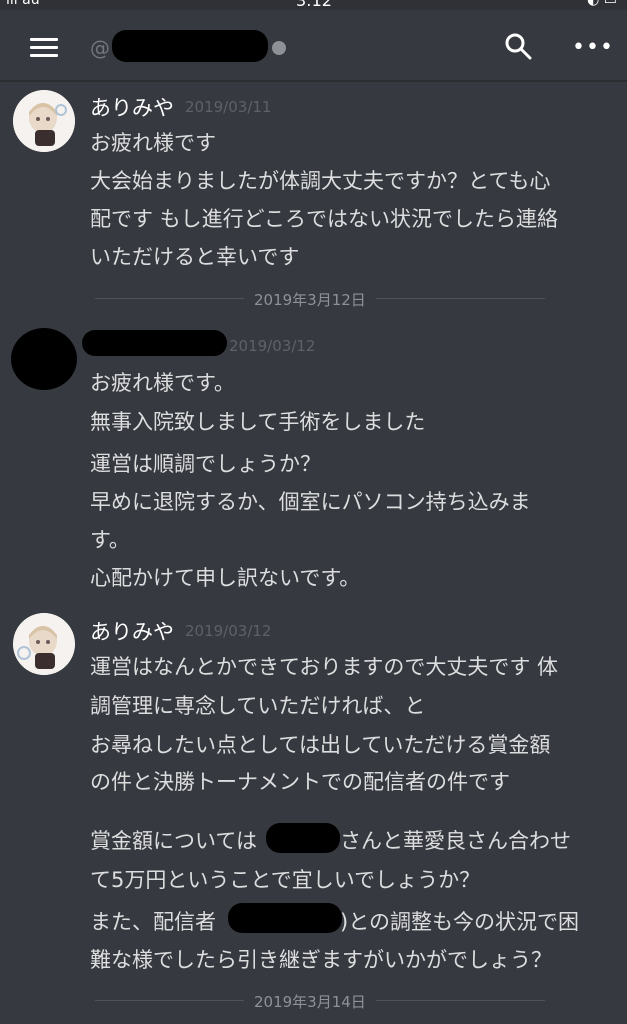 The width and height of the screenshot is (627, 1024). Describe the element at coordinates (162, 383) in the screenshot. I see `message-line: お疲れ様です。` at that location.